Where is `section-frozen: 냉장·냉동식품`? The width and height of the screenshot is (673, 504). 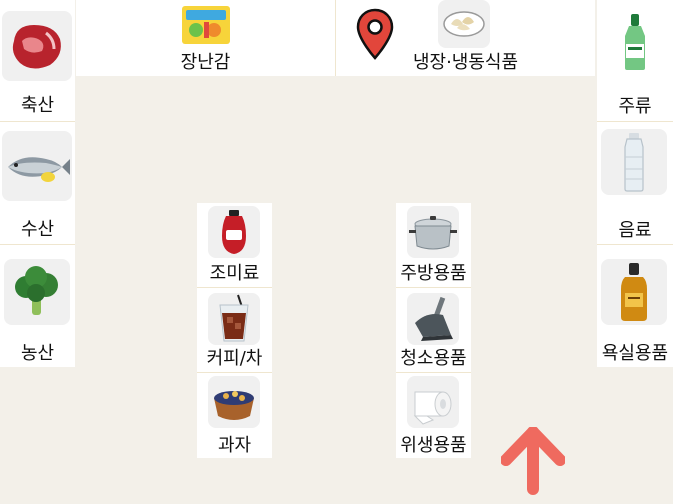
section-frozen: 냉장·냉동식품 is located at coordinates (465, 38).